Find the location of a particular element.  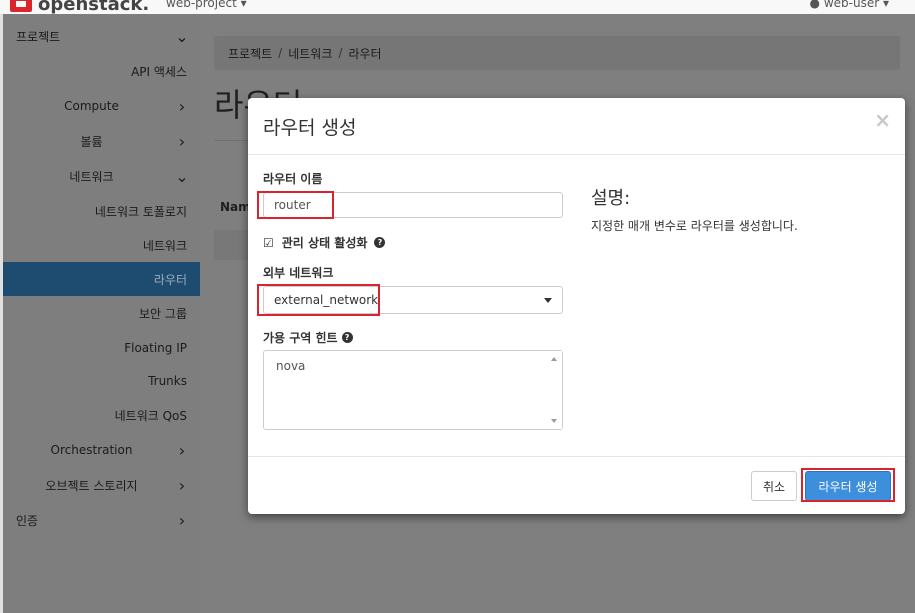

close-icon: × is located at coordinates (882, 120).